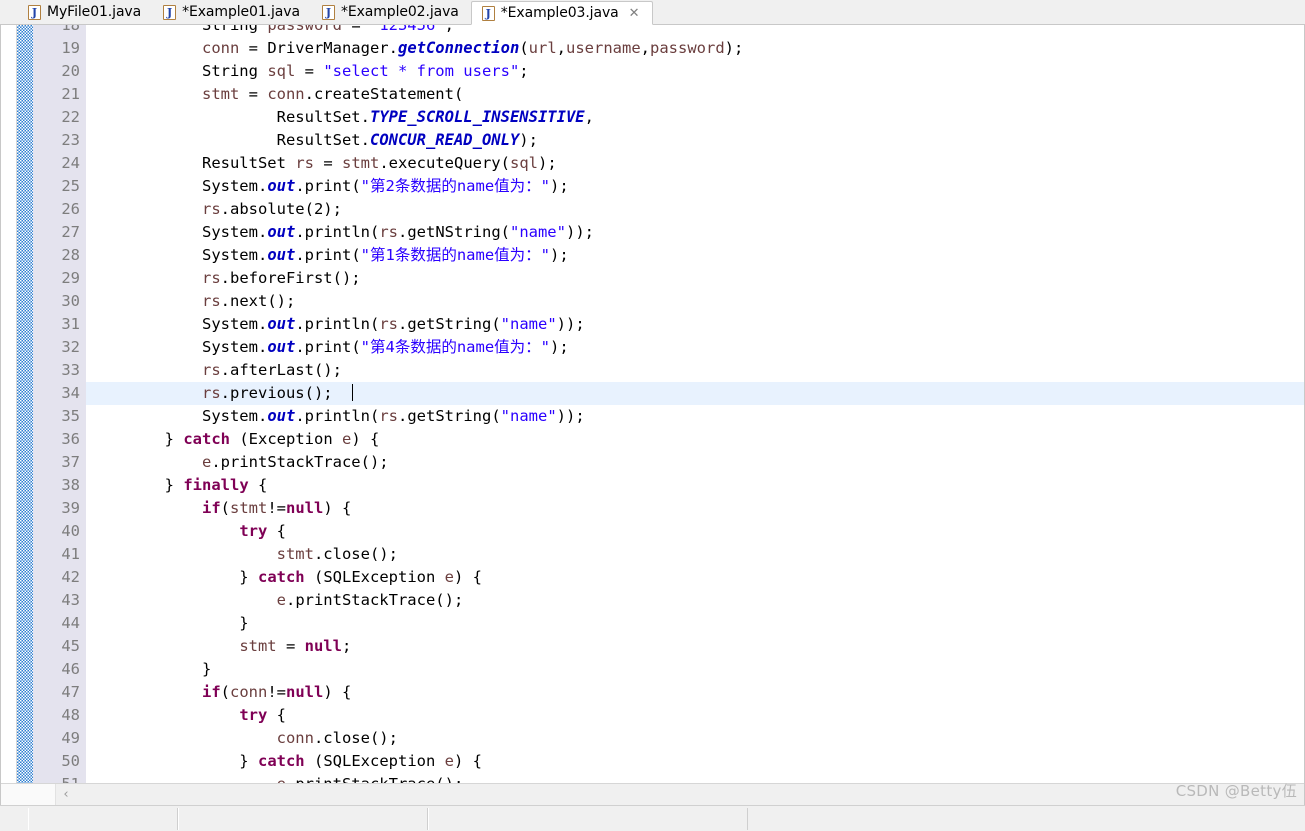  What do you see at coordinates (276, 692) in the screenshot?
I see `token-plain: !=` at bounding box center [276, 692].